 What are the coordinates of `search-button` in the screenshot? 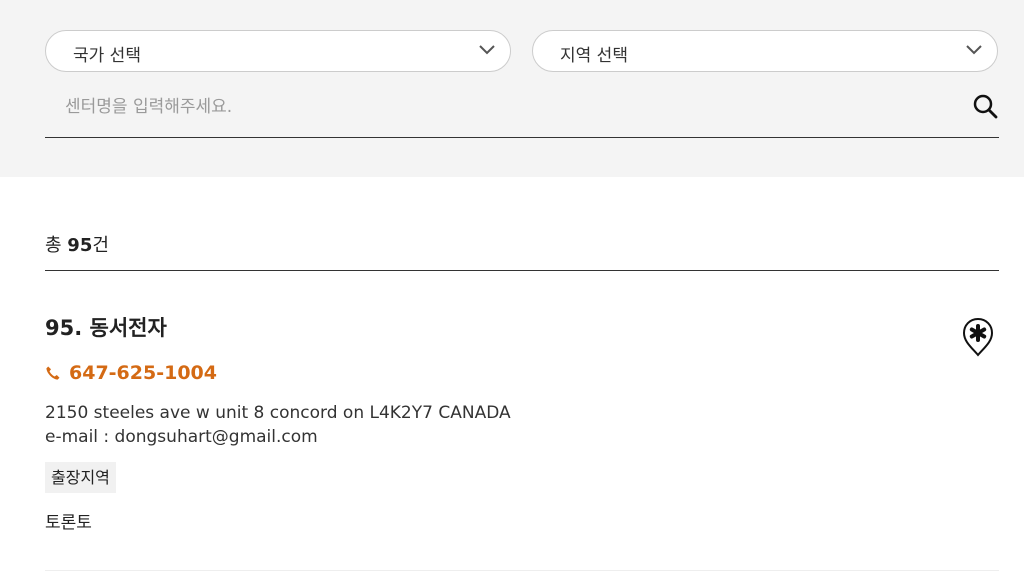 It's located at (985, 106).